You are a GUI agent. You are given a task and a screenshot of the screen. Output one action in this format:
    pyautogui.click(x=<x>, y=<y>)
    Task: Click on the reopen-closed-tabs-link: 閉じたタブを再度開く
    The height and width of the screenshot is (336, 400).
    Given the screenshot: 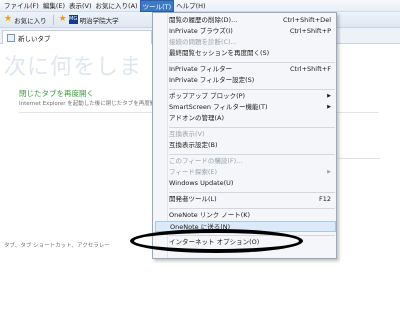 What is the action you would take?
    pyautogui.click(x=56, y=93)
    